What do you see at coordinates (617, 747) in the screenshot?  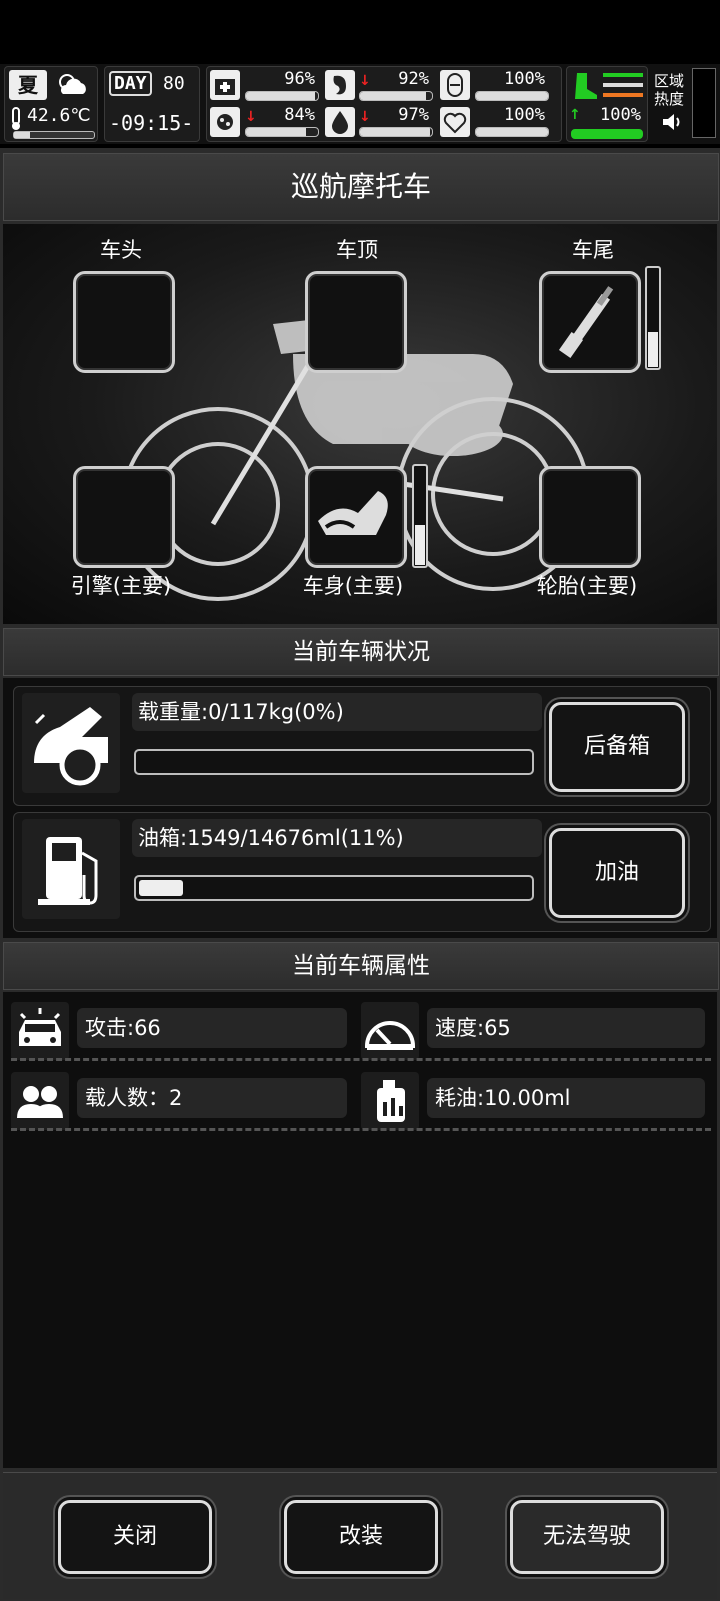 I see `trunk-button: 后备箱` at bounding box center [617, 747].